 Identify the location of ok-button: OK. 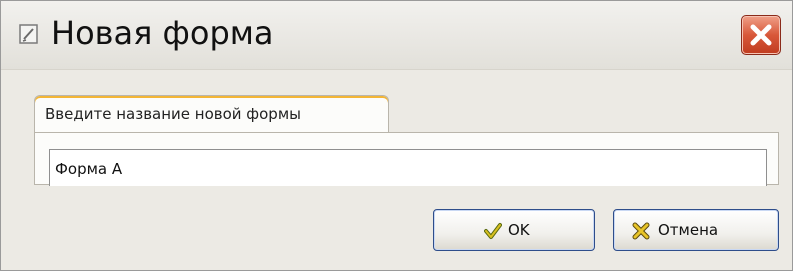
(514, 230).